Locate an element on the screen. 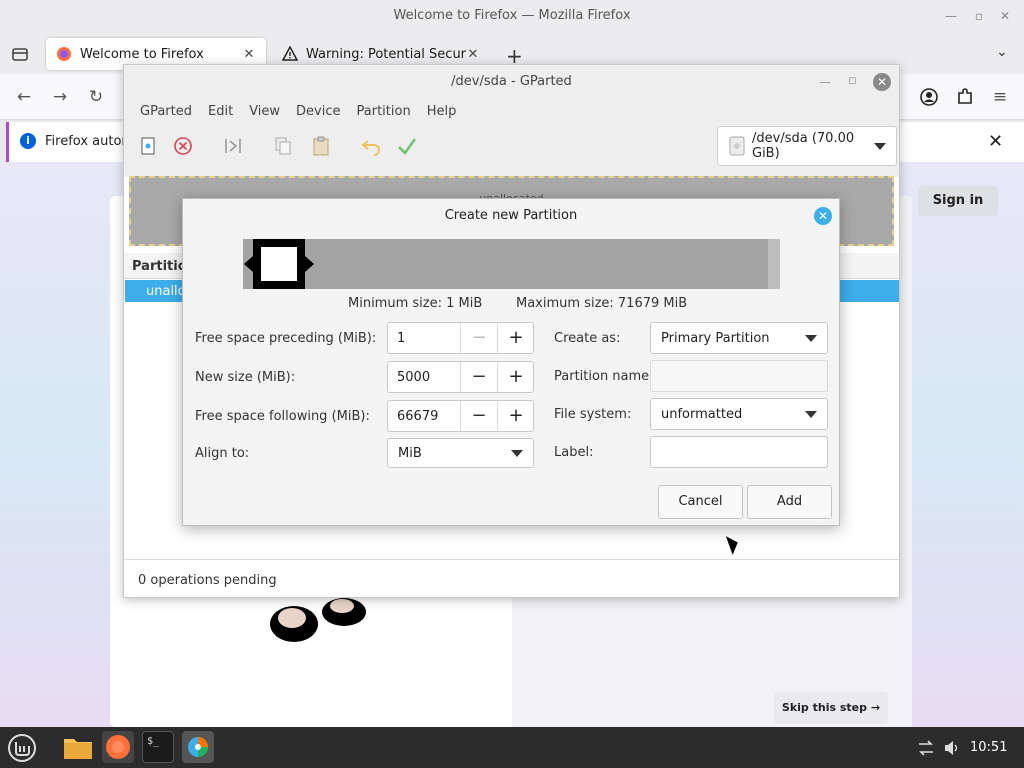 The width and height of the screenshot is (1024, 768). tab-overview-icon is located at coordinates (20, 54).